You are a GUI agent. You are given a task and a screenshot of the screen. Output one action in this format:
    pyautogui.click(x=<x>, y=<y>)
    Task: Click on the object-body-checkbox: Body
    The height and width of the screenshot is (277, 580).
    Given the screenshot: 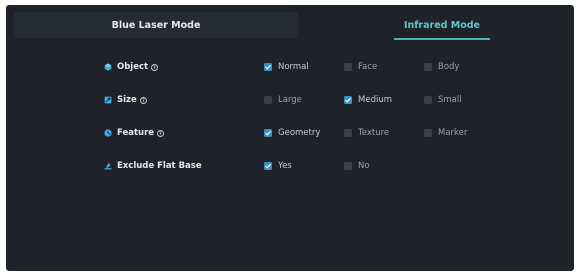 What is the action you would take?
    pyautogui.click(x=441, y=67)
    